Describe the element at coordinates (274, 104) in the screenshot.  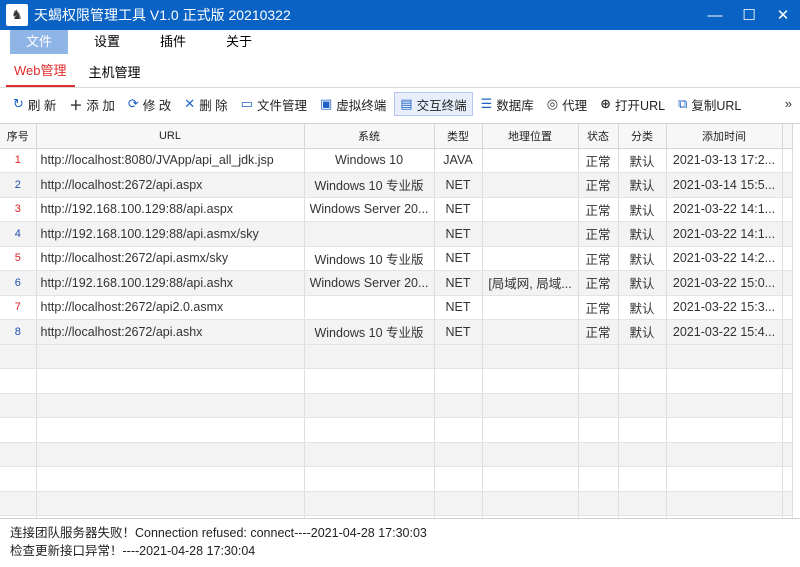
I see `file-manager-button: ▭ 文件管理` at that location.